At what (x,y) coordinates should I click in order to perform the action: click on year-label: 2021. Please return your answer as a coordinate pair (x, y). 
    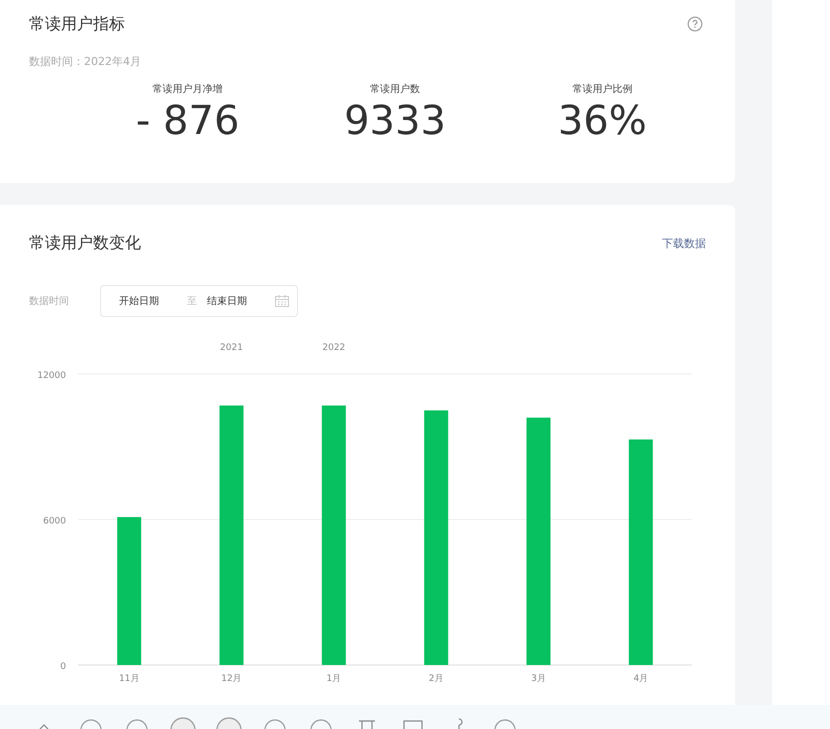
    Looking at the image, I should click on (231, 348).